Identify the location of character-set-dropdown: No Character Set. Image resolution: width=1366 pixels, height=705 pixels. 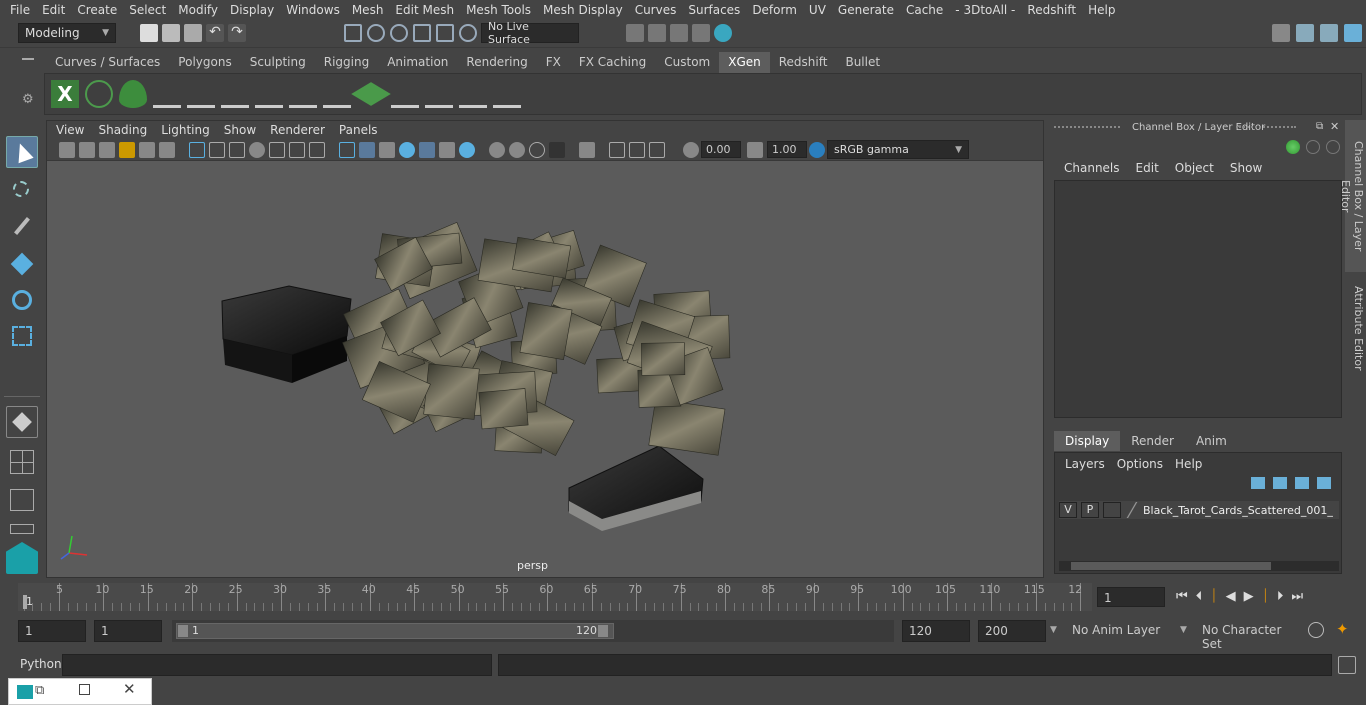
(1248, 635).